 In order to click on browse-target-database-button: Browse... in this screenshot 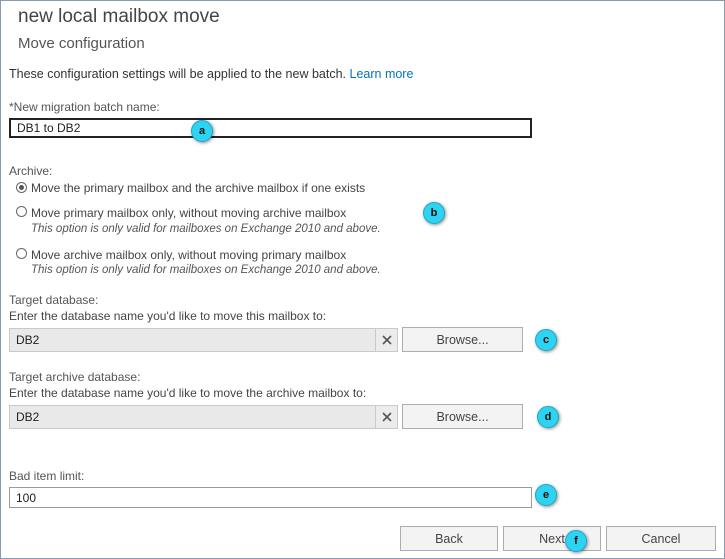, I will do `click(462, 339)`.